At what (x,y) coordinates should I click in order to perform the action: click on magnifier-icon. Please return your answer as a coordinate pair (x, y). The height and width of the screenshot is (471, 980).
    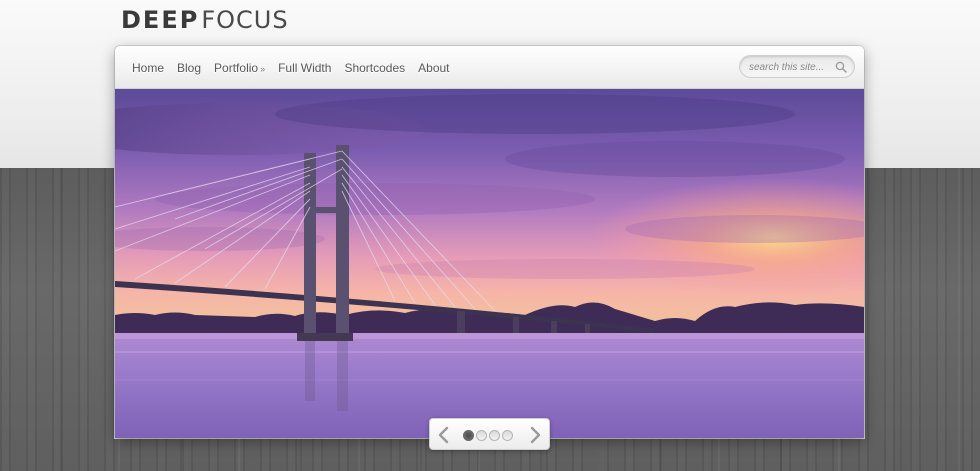
    Looking at the image, I should click on (841, 67).